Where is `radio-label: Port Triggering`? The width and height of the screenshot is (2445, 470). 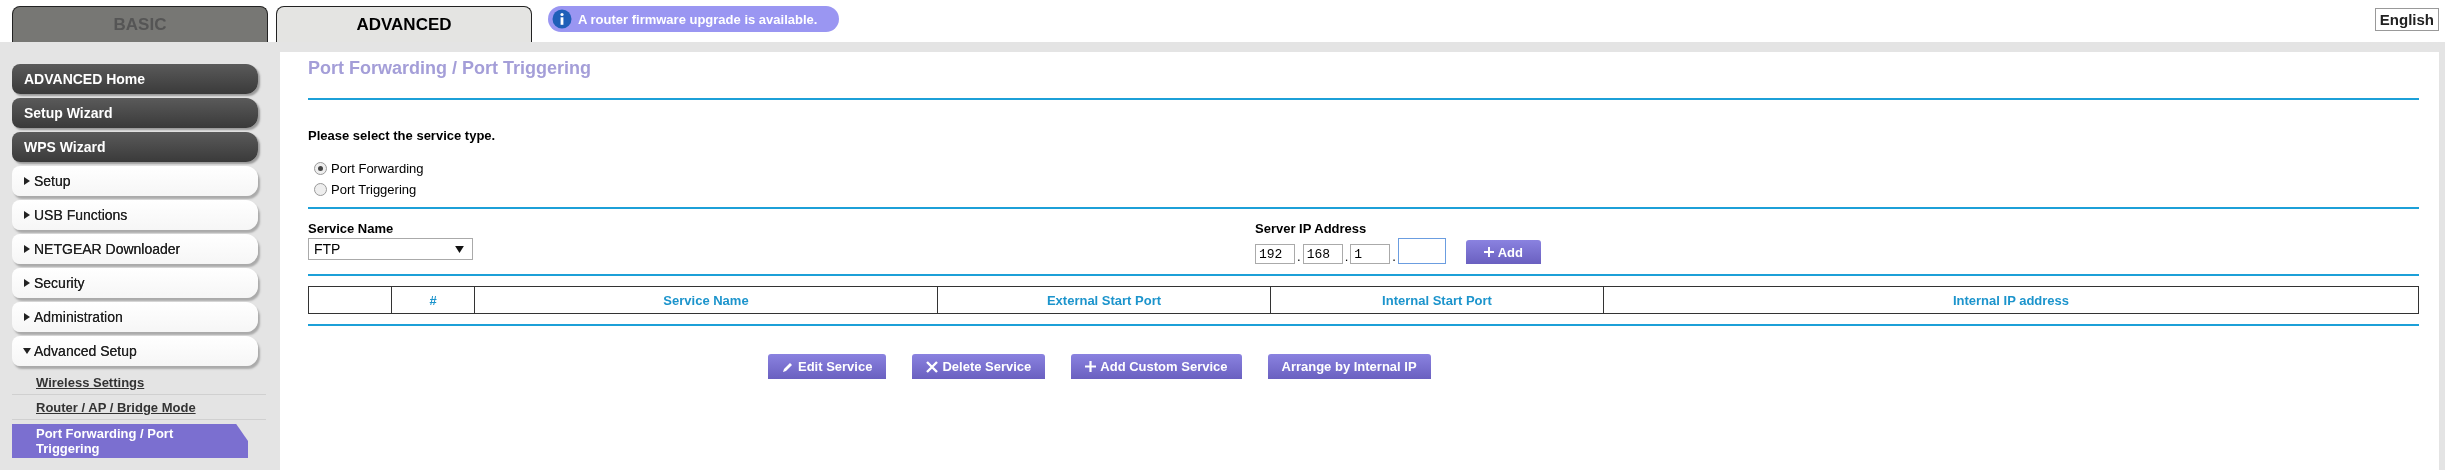
radio-label: Port Triggering is located at coordinates (374, 189).